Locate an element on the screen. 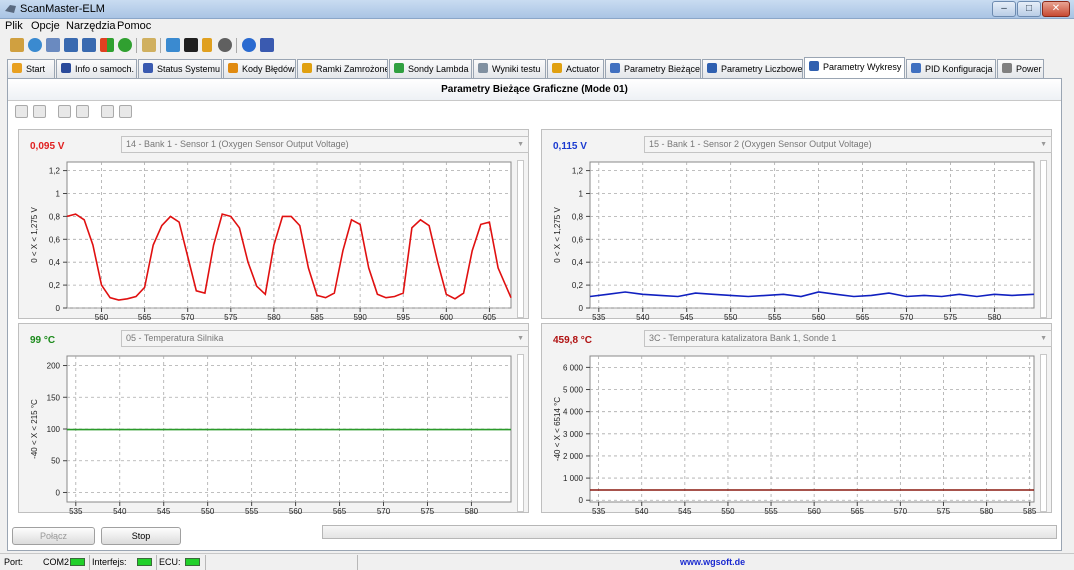  tab-parametry-biezace: Parametry Bieżące is located at coordinates (653, 68).